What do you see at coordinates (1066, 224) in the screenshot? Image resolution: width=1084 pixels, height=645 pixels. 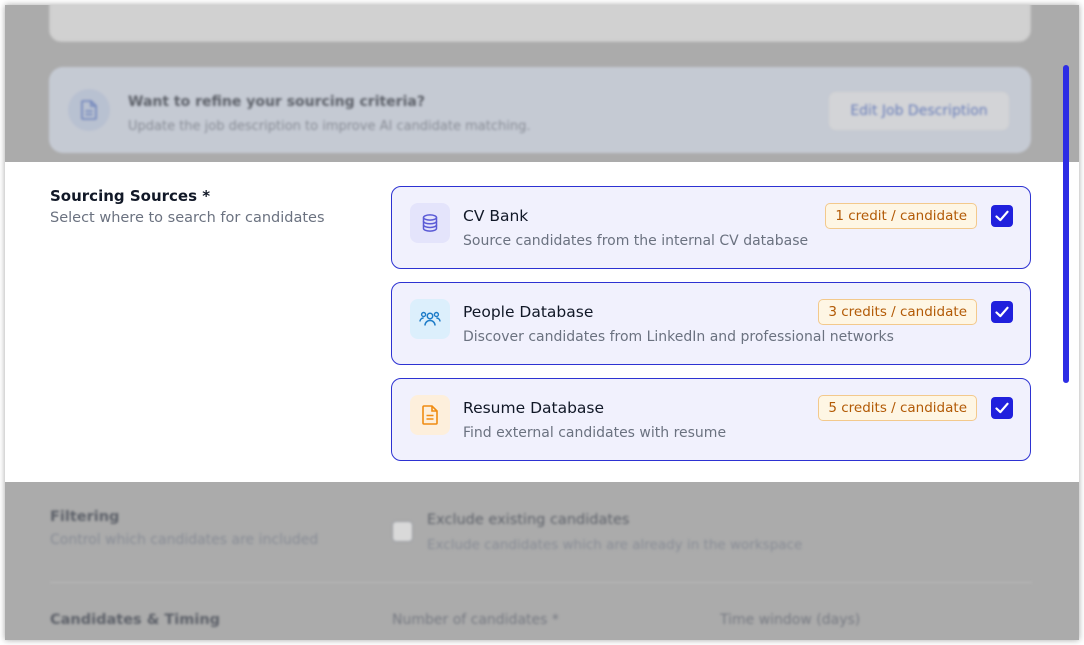 I see `scrollbar-thumb` at bounding box center [1066, 224].